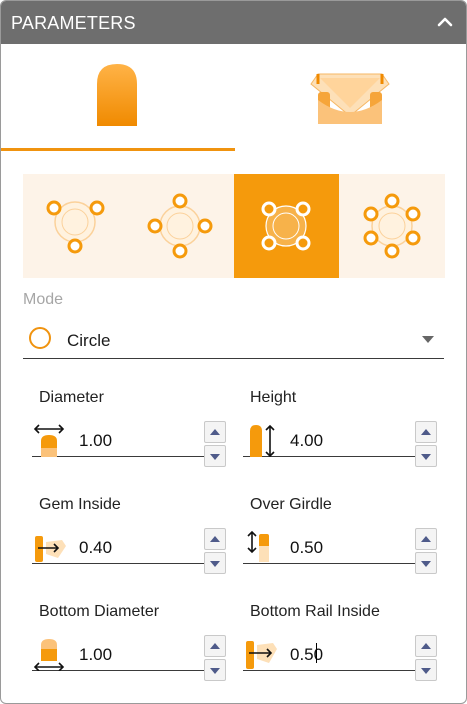 This screenshot has width=467, height=704. What do you see at coordinates (426, 456) in the screenshot?
I see `height-decrement-button` at bounding box center [426, 456].